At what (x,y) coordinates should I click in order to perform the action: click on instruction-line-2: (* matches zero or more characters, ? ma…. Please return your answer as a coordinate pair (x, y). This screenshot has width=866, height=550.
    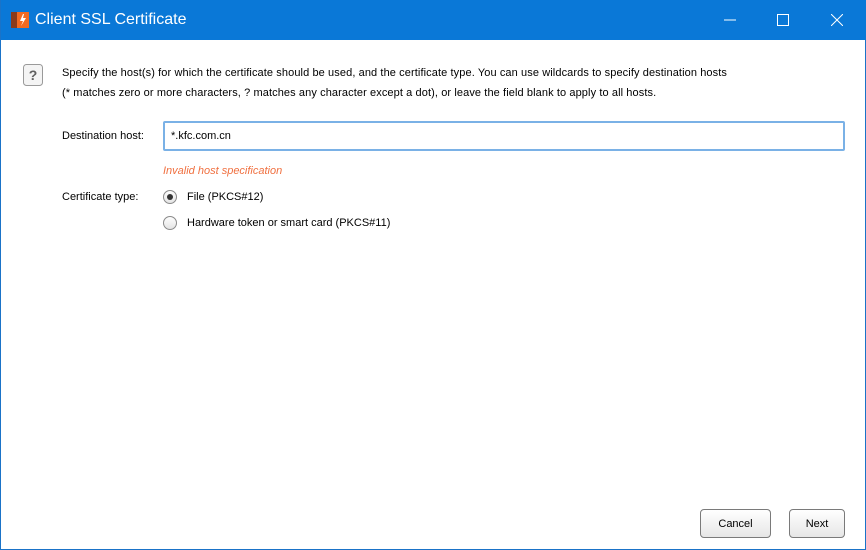
    Looking at the image, I should click on (359, 93).